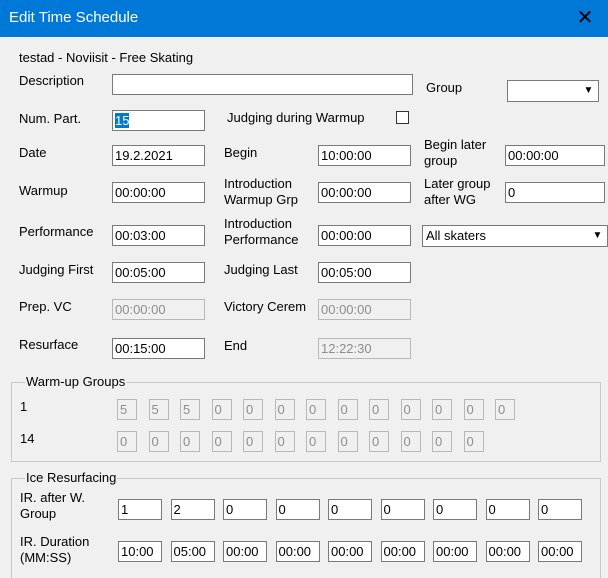 The image size is (608, 578). Describe the element at coordinates (555, 192) in the screenshot. I see `later-group-input: 0` at that location.